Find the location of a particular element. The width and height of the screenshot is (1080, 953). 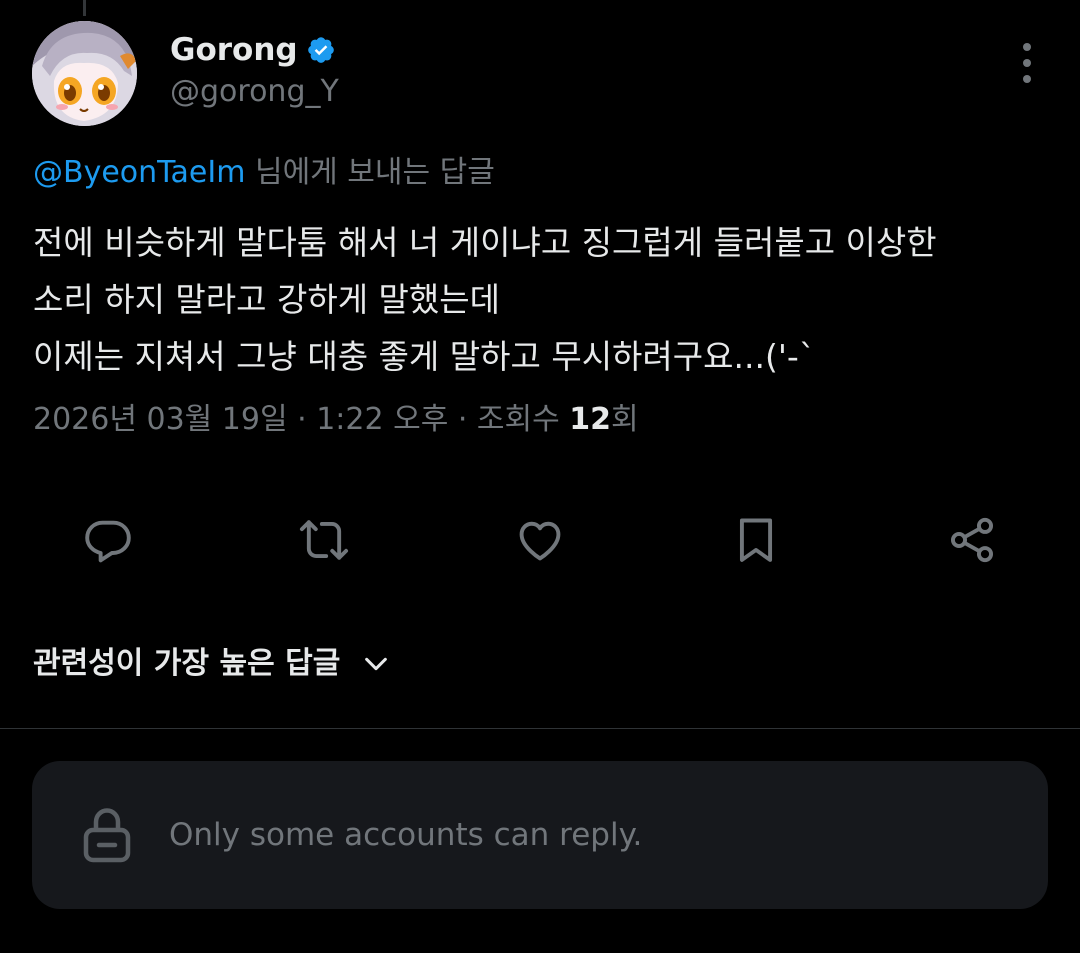

bookmark-button is located at coordinates (756, 540).